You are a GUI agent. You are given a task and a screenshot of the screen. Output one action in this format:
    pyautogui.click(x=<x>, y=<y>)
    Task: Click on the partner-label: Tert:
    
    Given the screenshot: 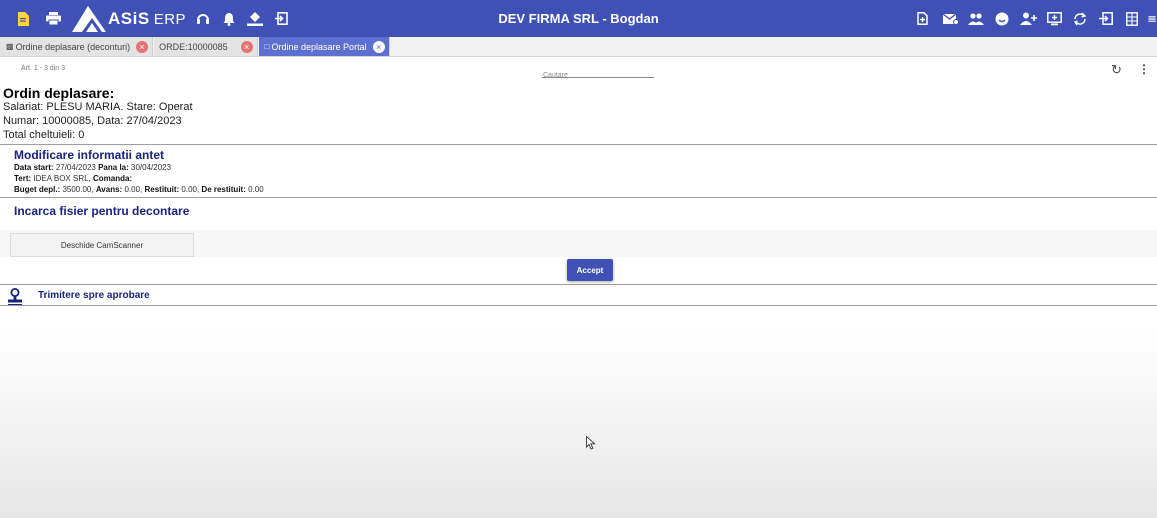 What is the action you would take?
    pyautogui.click(x=23, y=178)
    